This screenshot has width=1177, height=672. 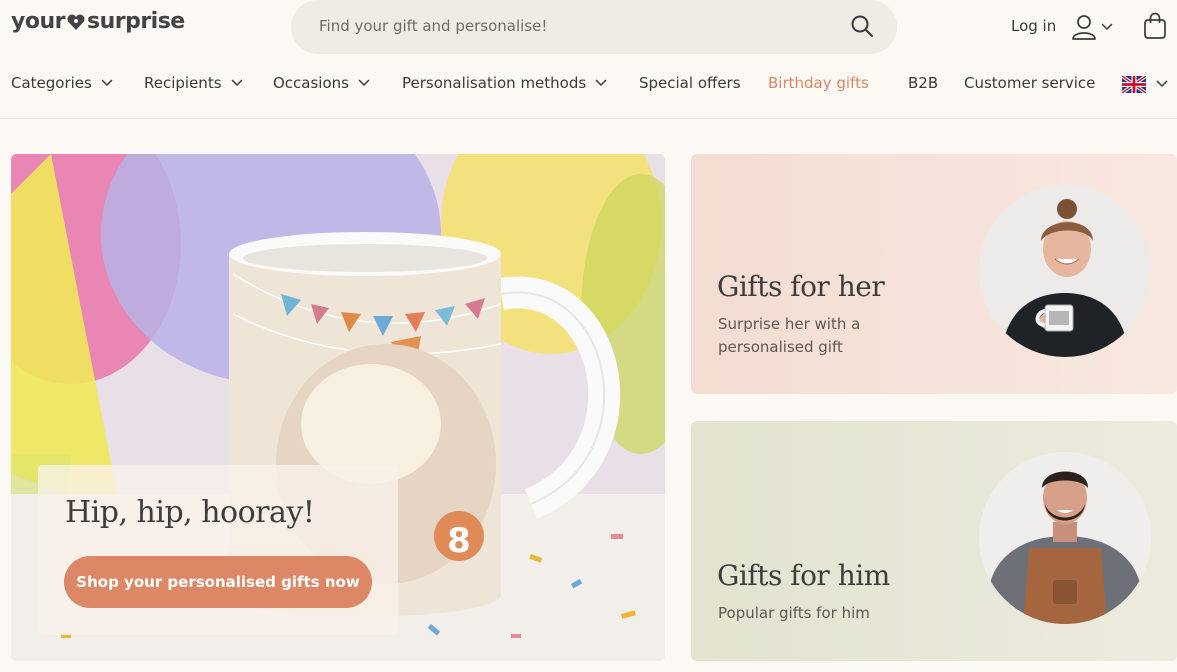 I want to click on nav-categories: Categories, so click(x=62, y=83).